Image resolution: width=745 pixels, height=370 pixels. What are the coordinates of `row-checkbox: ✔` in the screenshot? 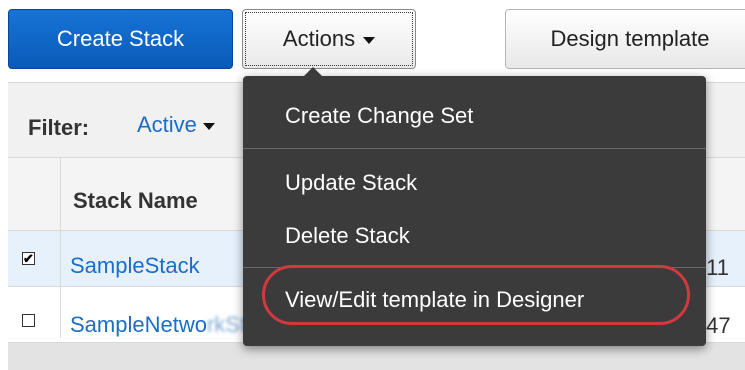 It's located at (28, 258).